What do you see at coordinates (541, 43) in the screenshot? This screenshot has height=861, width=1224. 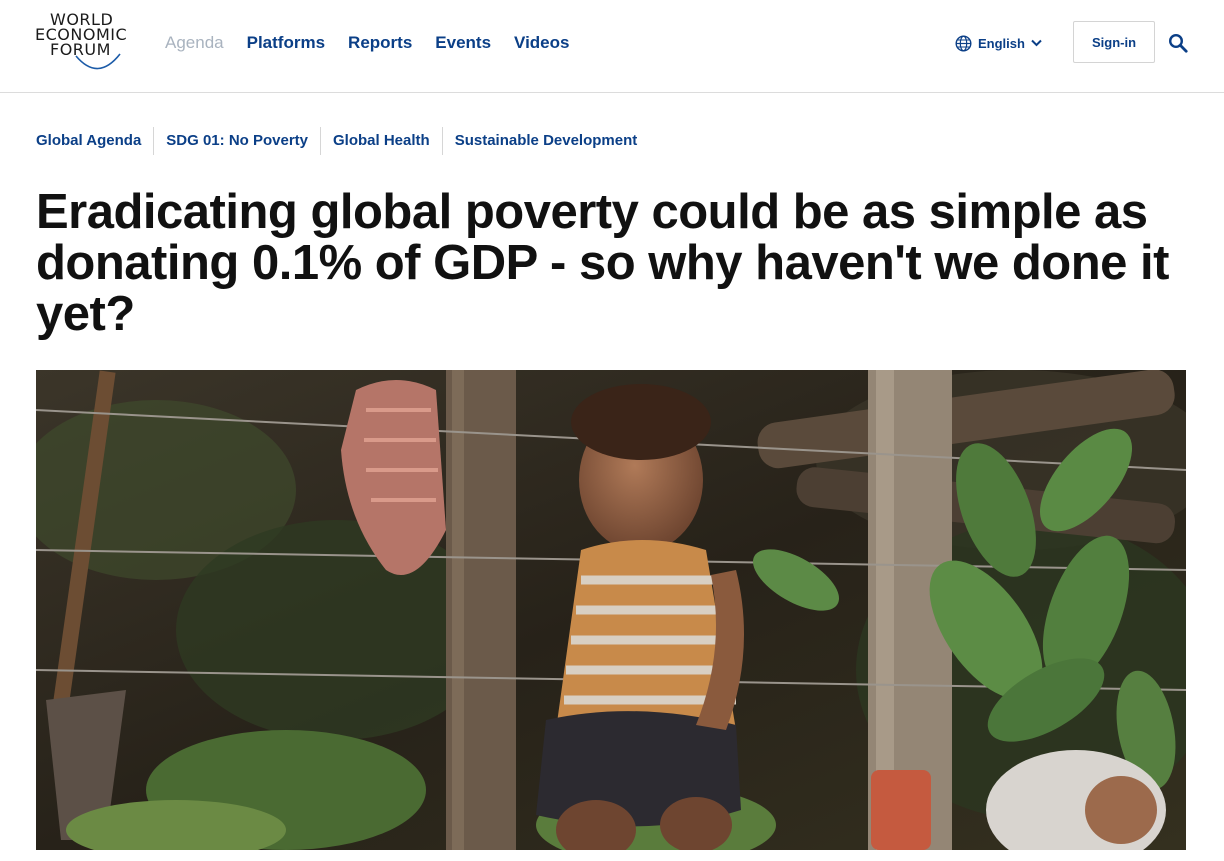 I see `nav-item-videos: Videos` at bounding box center [541, 43].